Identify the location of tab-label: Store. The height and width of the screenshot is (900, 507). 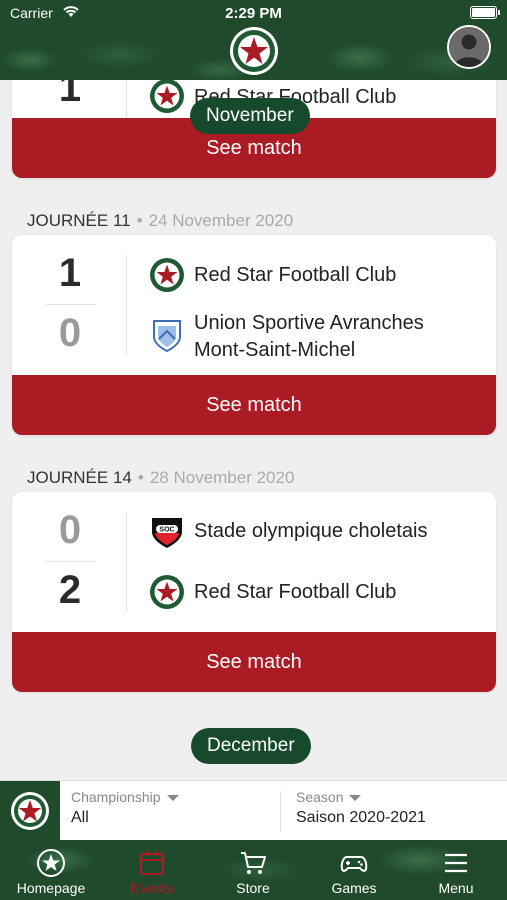
(253, 888).